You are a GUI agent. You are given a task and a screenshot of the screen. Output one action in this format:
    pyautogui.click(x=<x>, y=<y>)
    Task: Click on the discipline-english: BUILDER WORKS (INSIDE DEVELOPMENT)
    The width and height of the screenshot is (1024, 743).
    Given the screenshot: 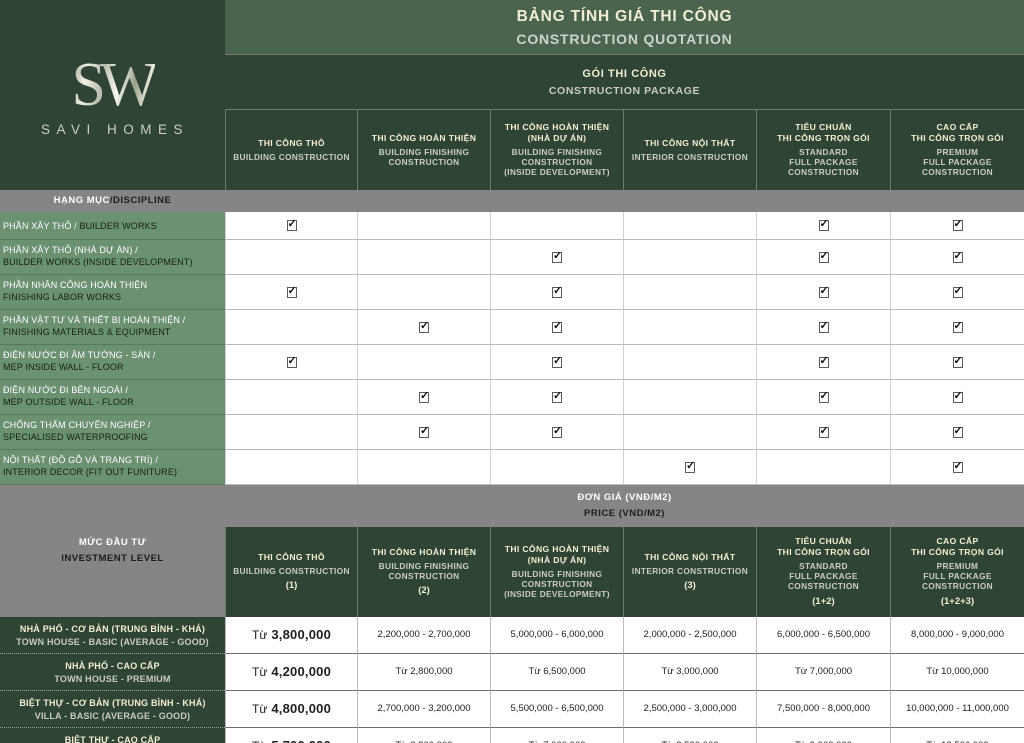 What is the action you would take?
    pyautogui.click(x=98, y=262)
    